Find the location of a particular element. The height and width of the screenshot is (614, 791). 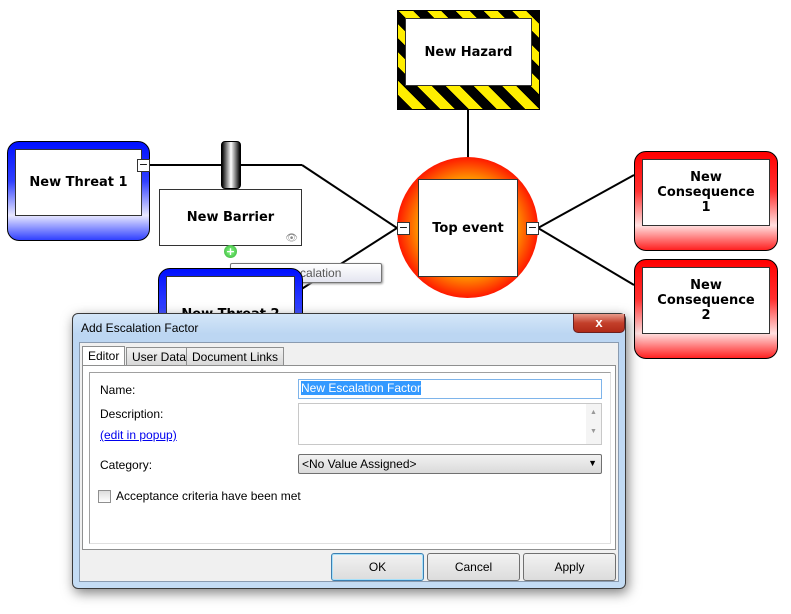

barrier-node: New Barrier 👁 is located at coordinates (230, 217).